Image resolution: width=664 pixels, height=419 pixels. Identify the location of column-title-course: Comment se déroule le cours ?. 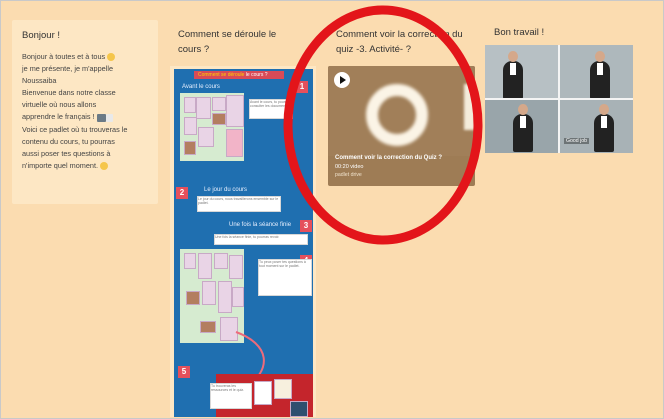
(227, 42).